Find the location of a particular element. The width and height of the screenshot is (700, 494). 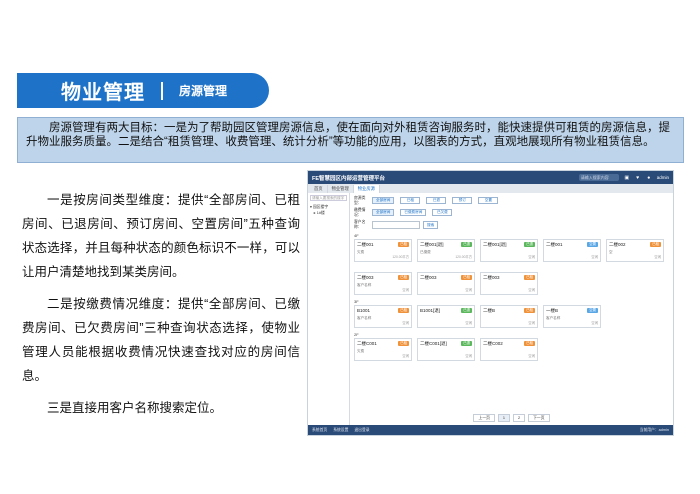

room-grid: 二楼003 已租 客户名称 空闲 二楼003 已租 空闲 二楼003 已租 空闲 is located at coordinates (511, 283).